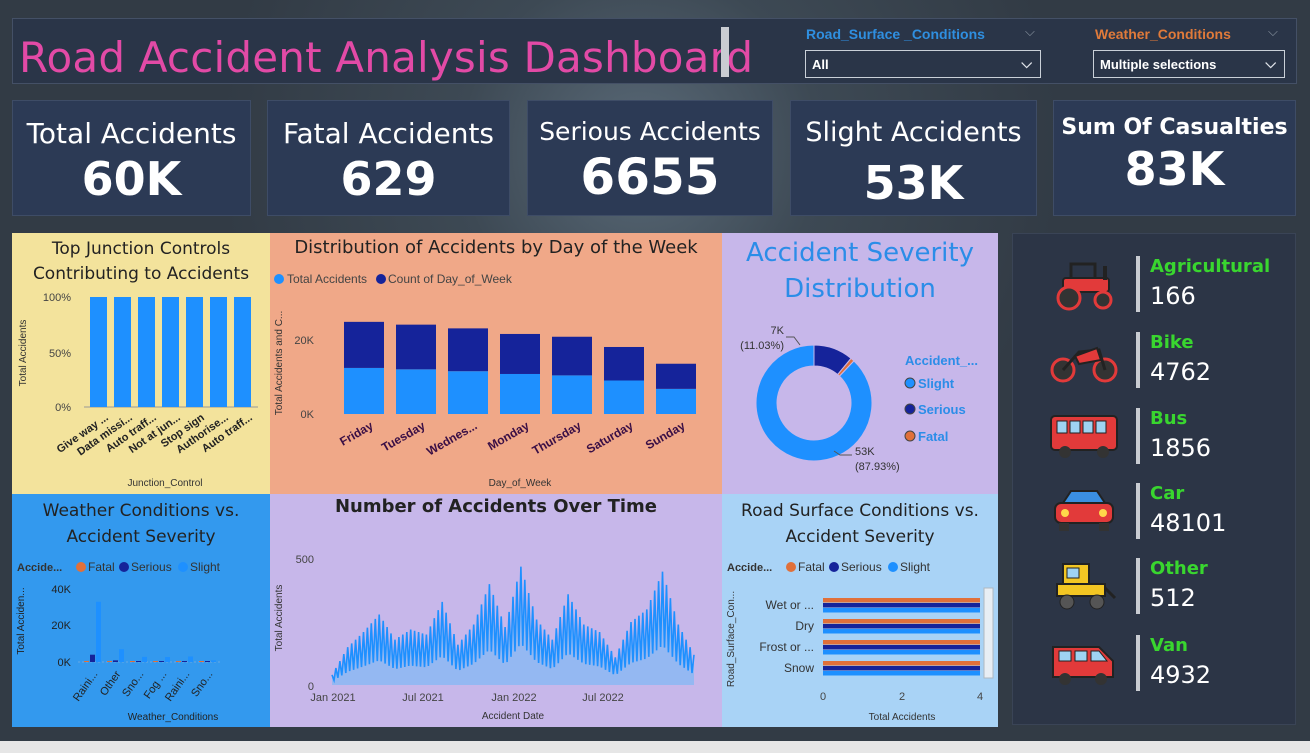 The image size is (1310, 753). I want to click on x-axis-title: Accident Date, so click(513, 716).